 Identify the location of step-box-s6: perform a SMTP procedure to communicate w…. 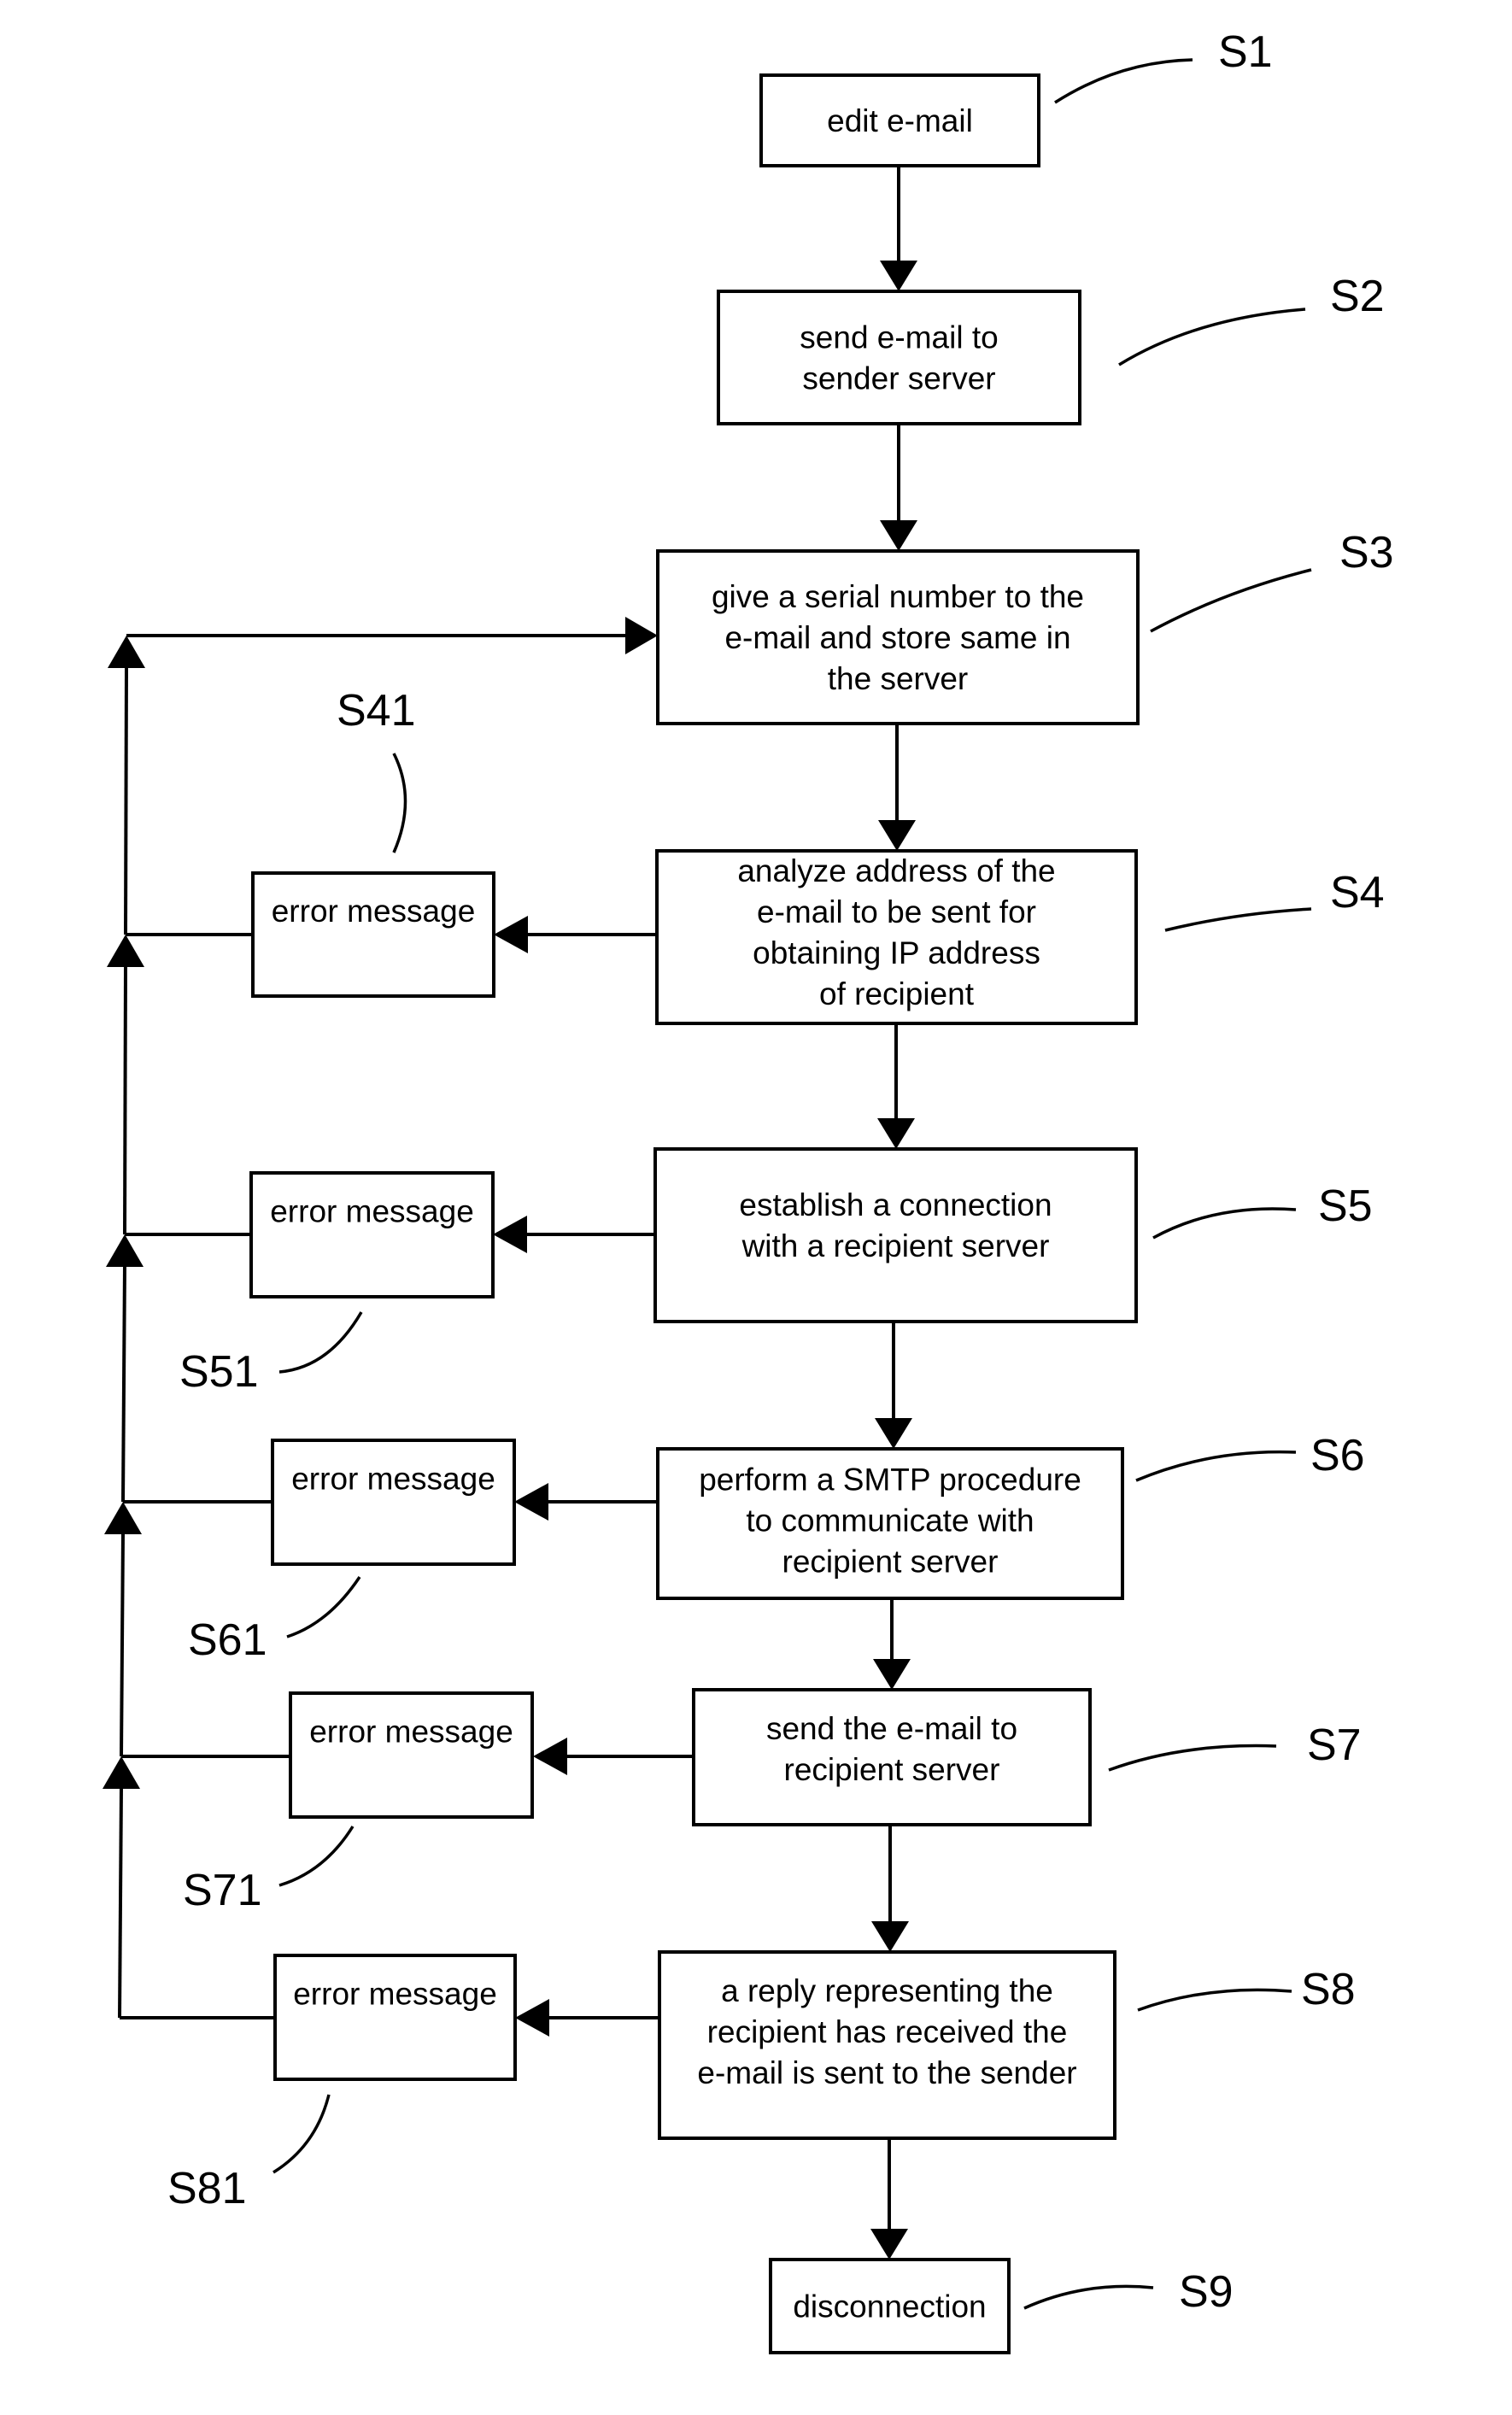
(890, 1523).